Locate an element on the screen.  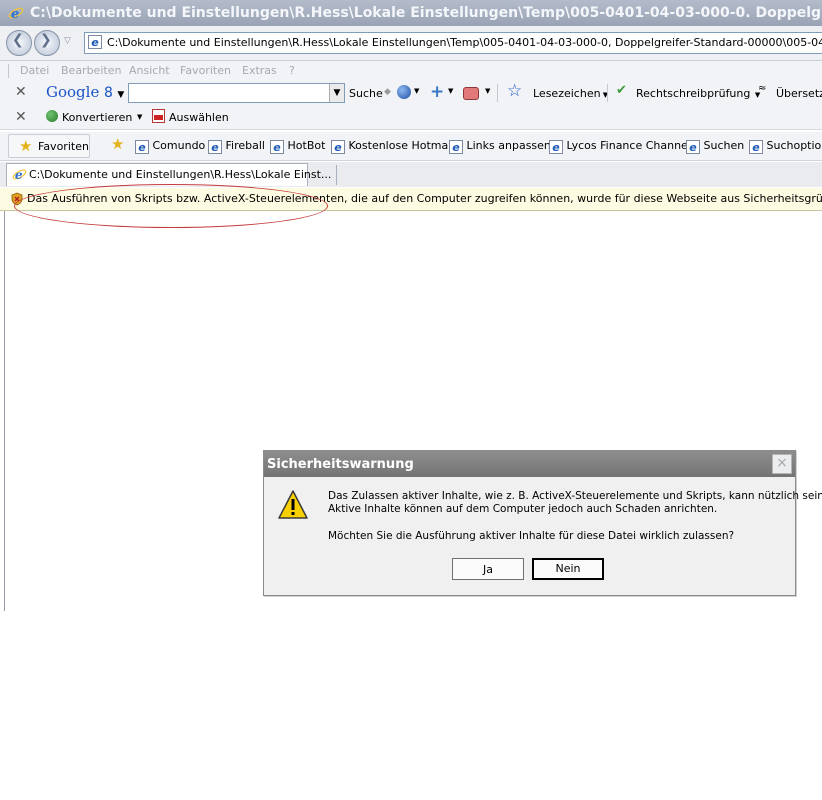
spellcheck-button: Rechtschreibprüfung ▼ is located at coordinates (698, 93).